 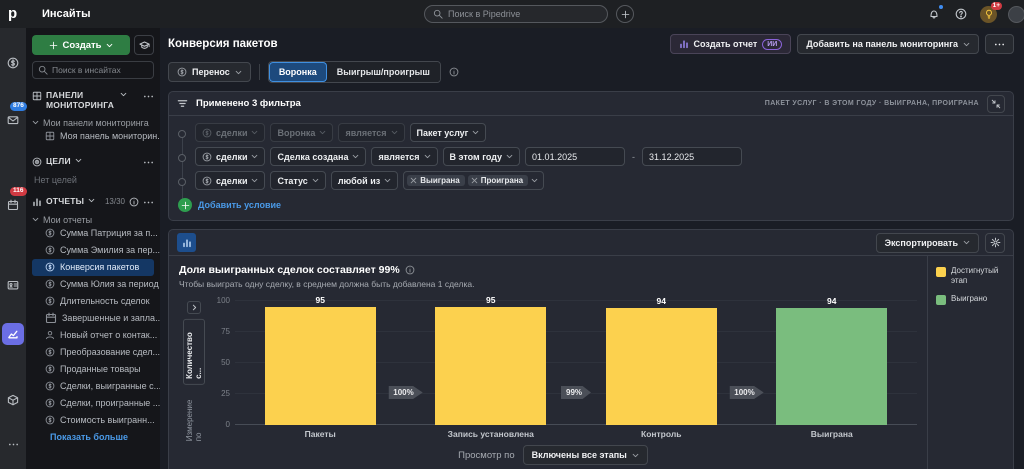 I want to click on filter-select: любой из, so click(x=364, y=180).